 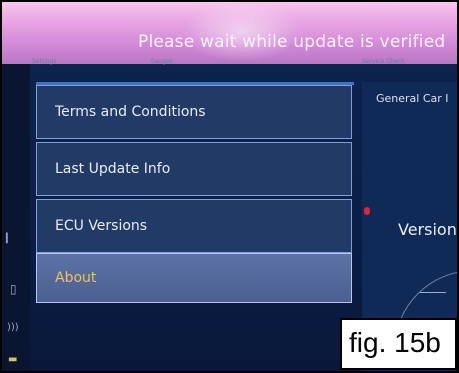 I want to click on gauge-dash, so click(x=433, y=292).